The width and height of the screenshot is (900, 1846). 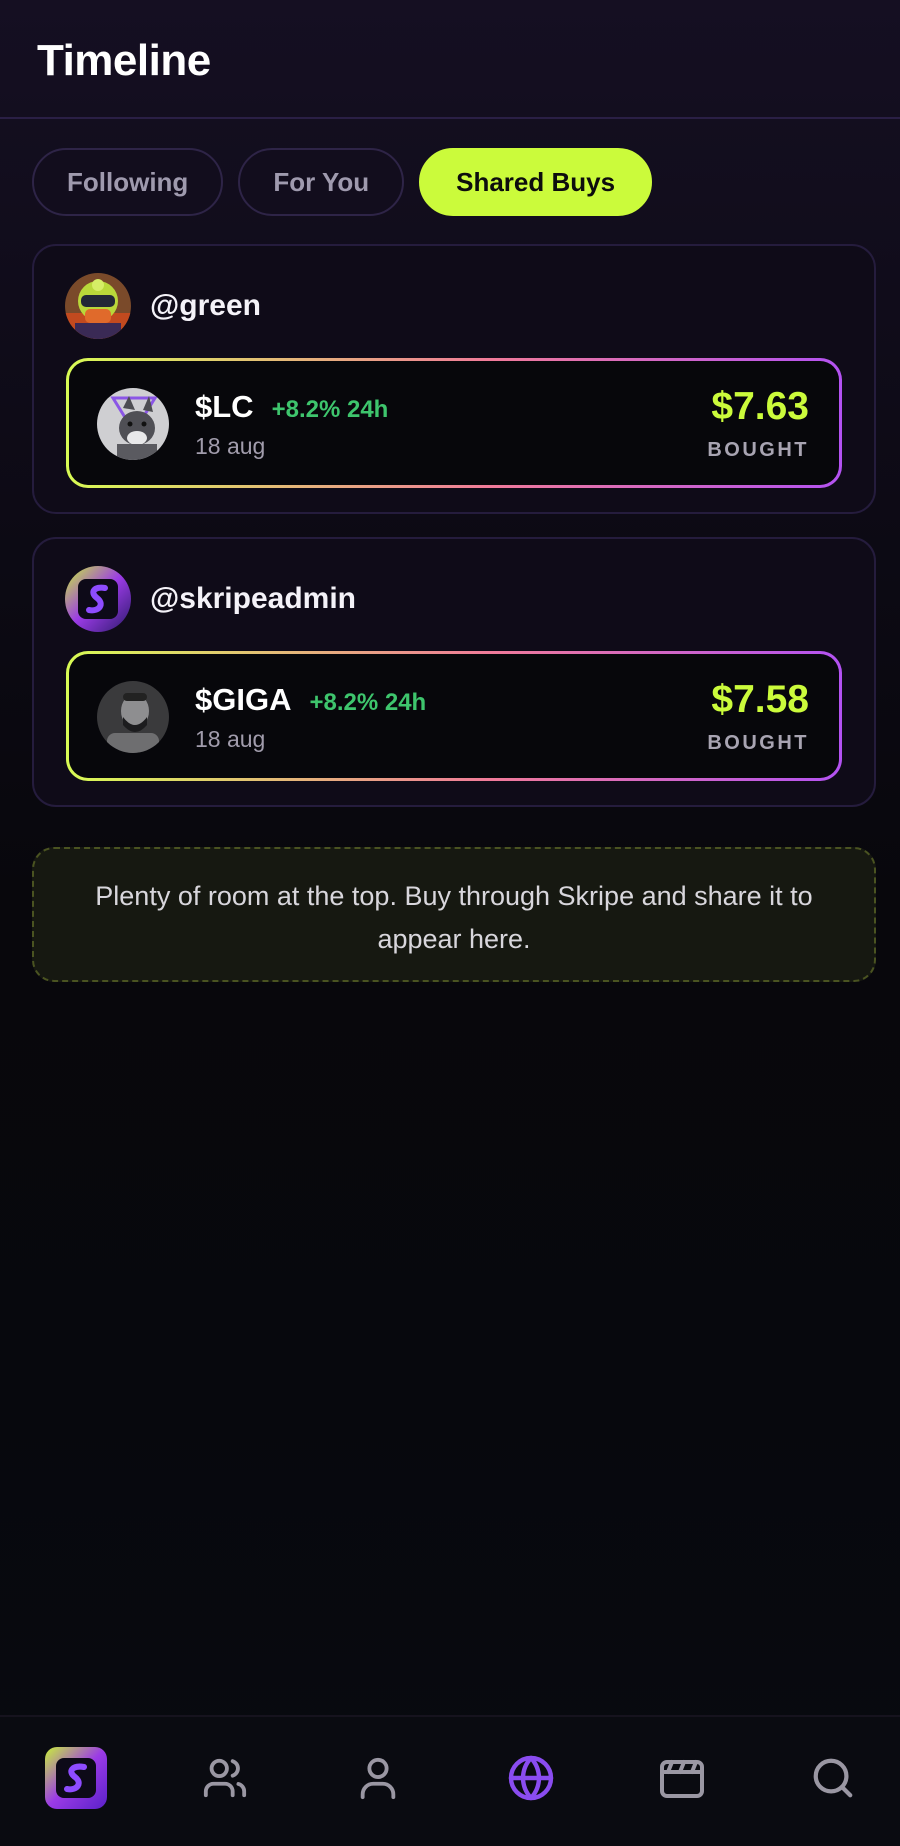 I want to click on globe-icon, so click(x=531, y=1778).